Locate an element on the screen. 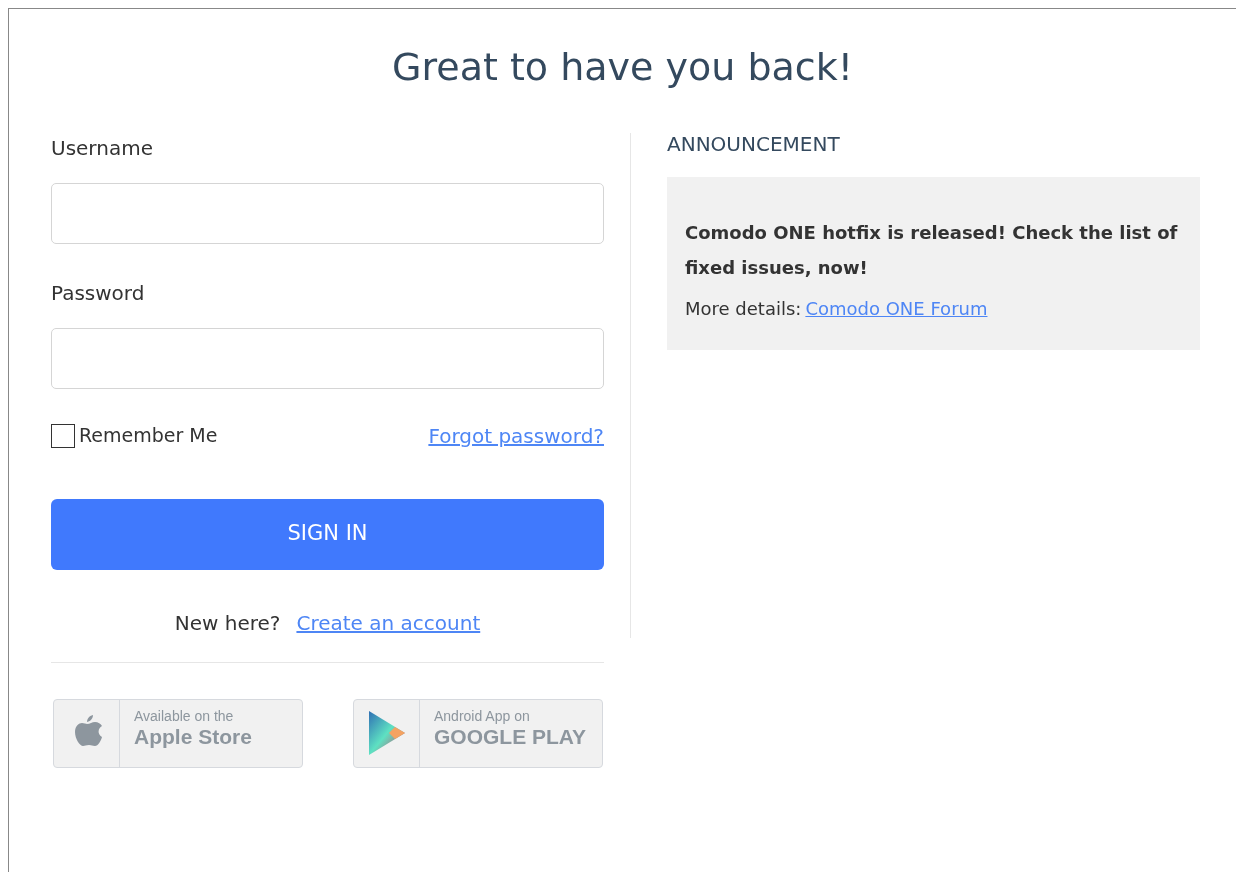 This screenshot has height=872, width=1236. page-heading: Great to have you back! is located at coordinates (622, 68).